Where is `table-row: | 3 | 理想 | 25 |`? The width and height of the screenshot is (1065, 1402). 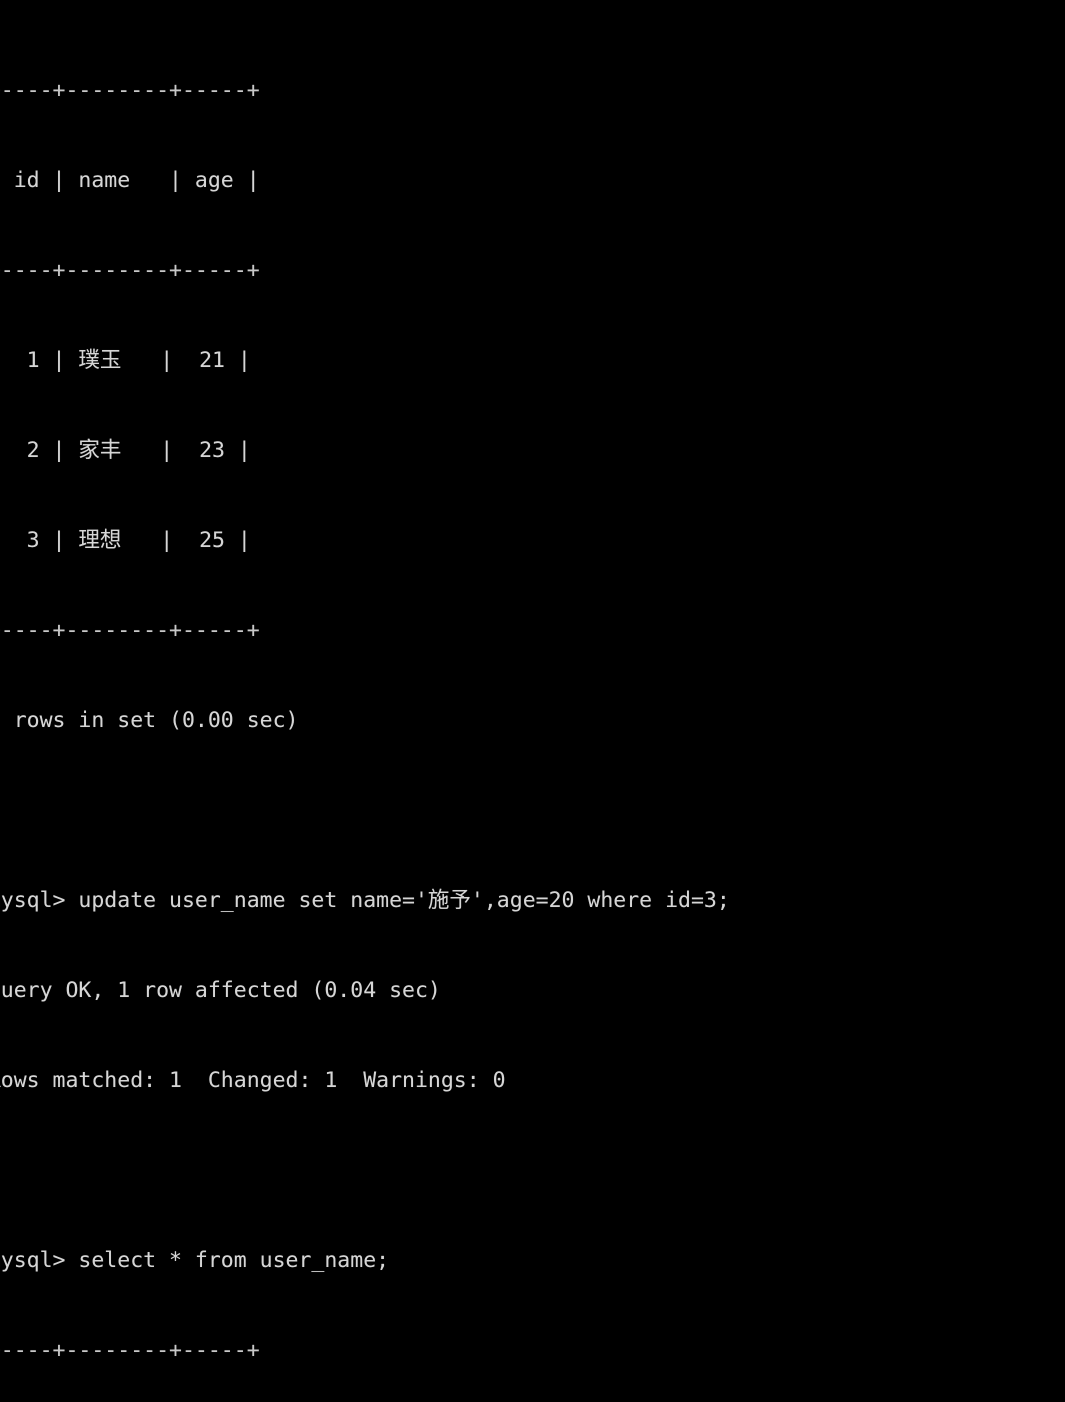 table-row: | 3 | 理想 | 25 | is located at coordinates (125, 540).